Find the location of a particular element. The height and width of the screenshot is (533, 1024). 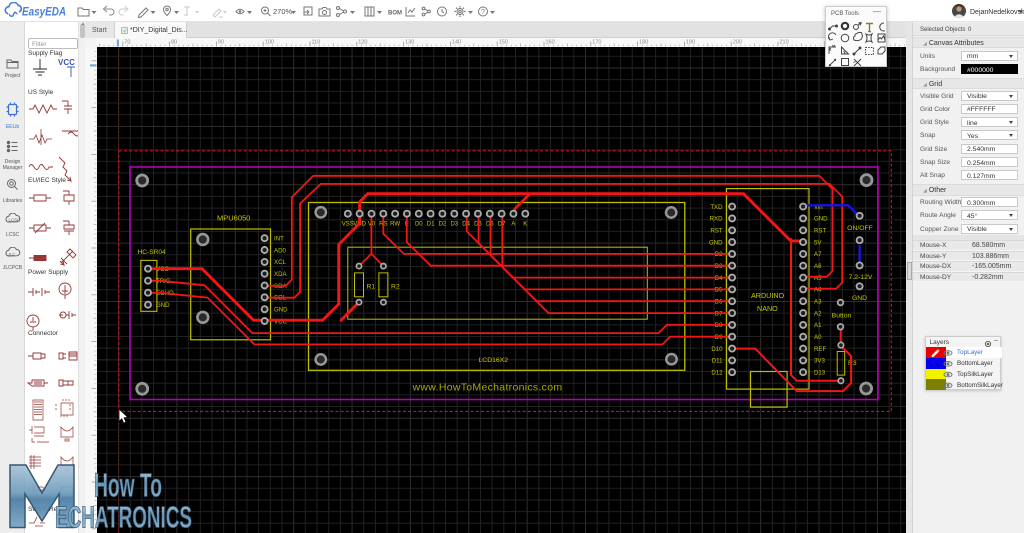

svg-text: LCSC is located at coordinates (15, 220).